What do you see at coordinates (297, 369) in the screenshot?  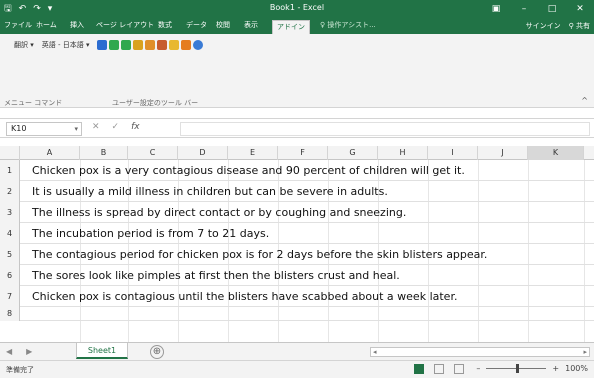 I see `status-bar: 準備完了 – + 100%` at bounding box center [297, 369].